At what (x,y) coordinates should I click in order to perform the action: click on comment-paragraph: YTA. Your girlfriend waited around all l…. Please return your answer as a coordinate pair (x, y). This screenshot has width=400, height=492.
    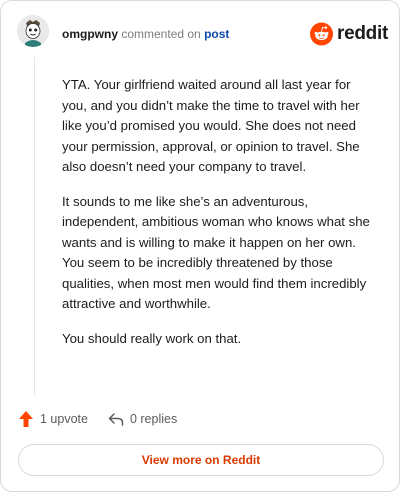
    Looking at the image, I should click on (211, 125).